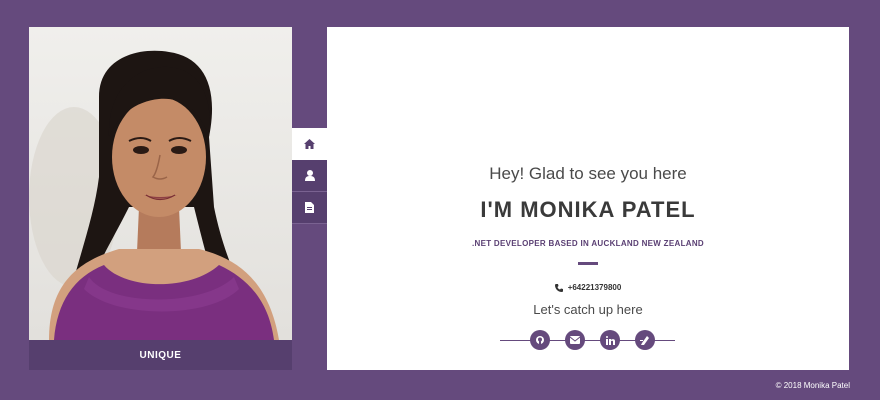 The height and width of the screenshot is (400, 880). Describe the element at coordinates (160, 355) in the screenshot. I see `profile-caption: UNIQUE` at that location.